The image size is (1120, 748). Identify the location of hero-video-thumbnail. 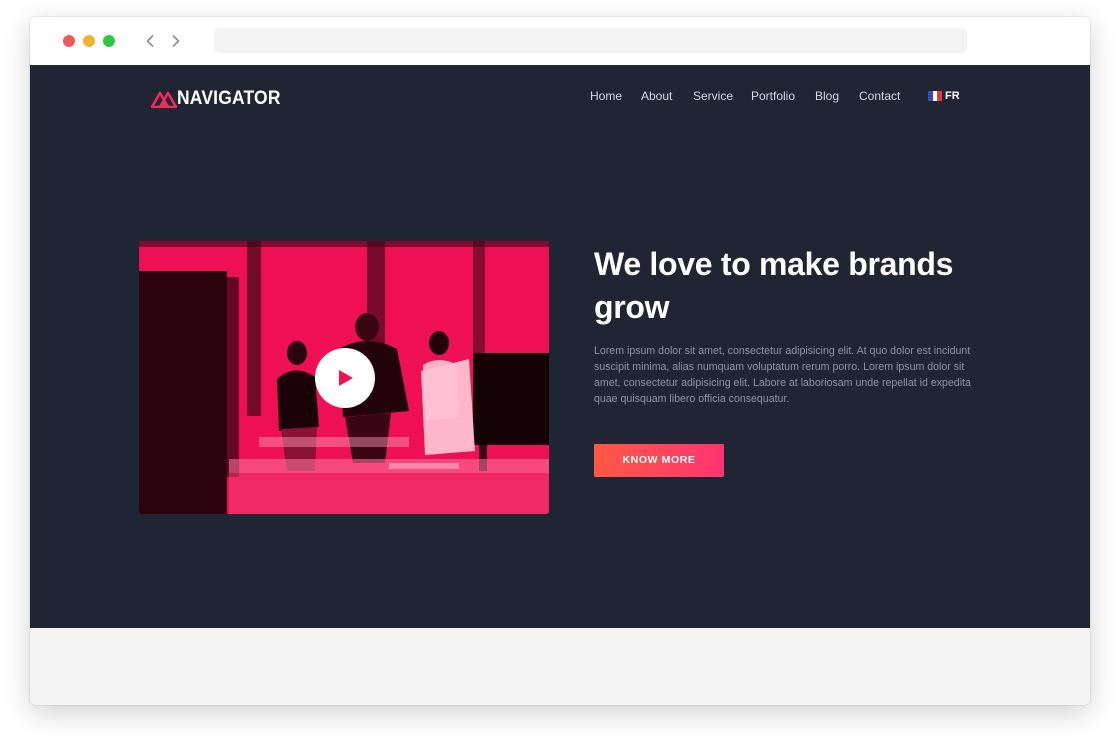
(344, 377).